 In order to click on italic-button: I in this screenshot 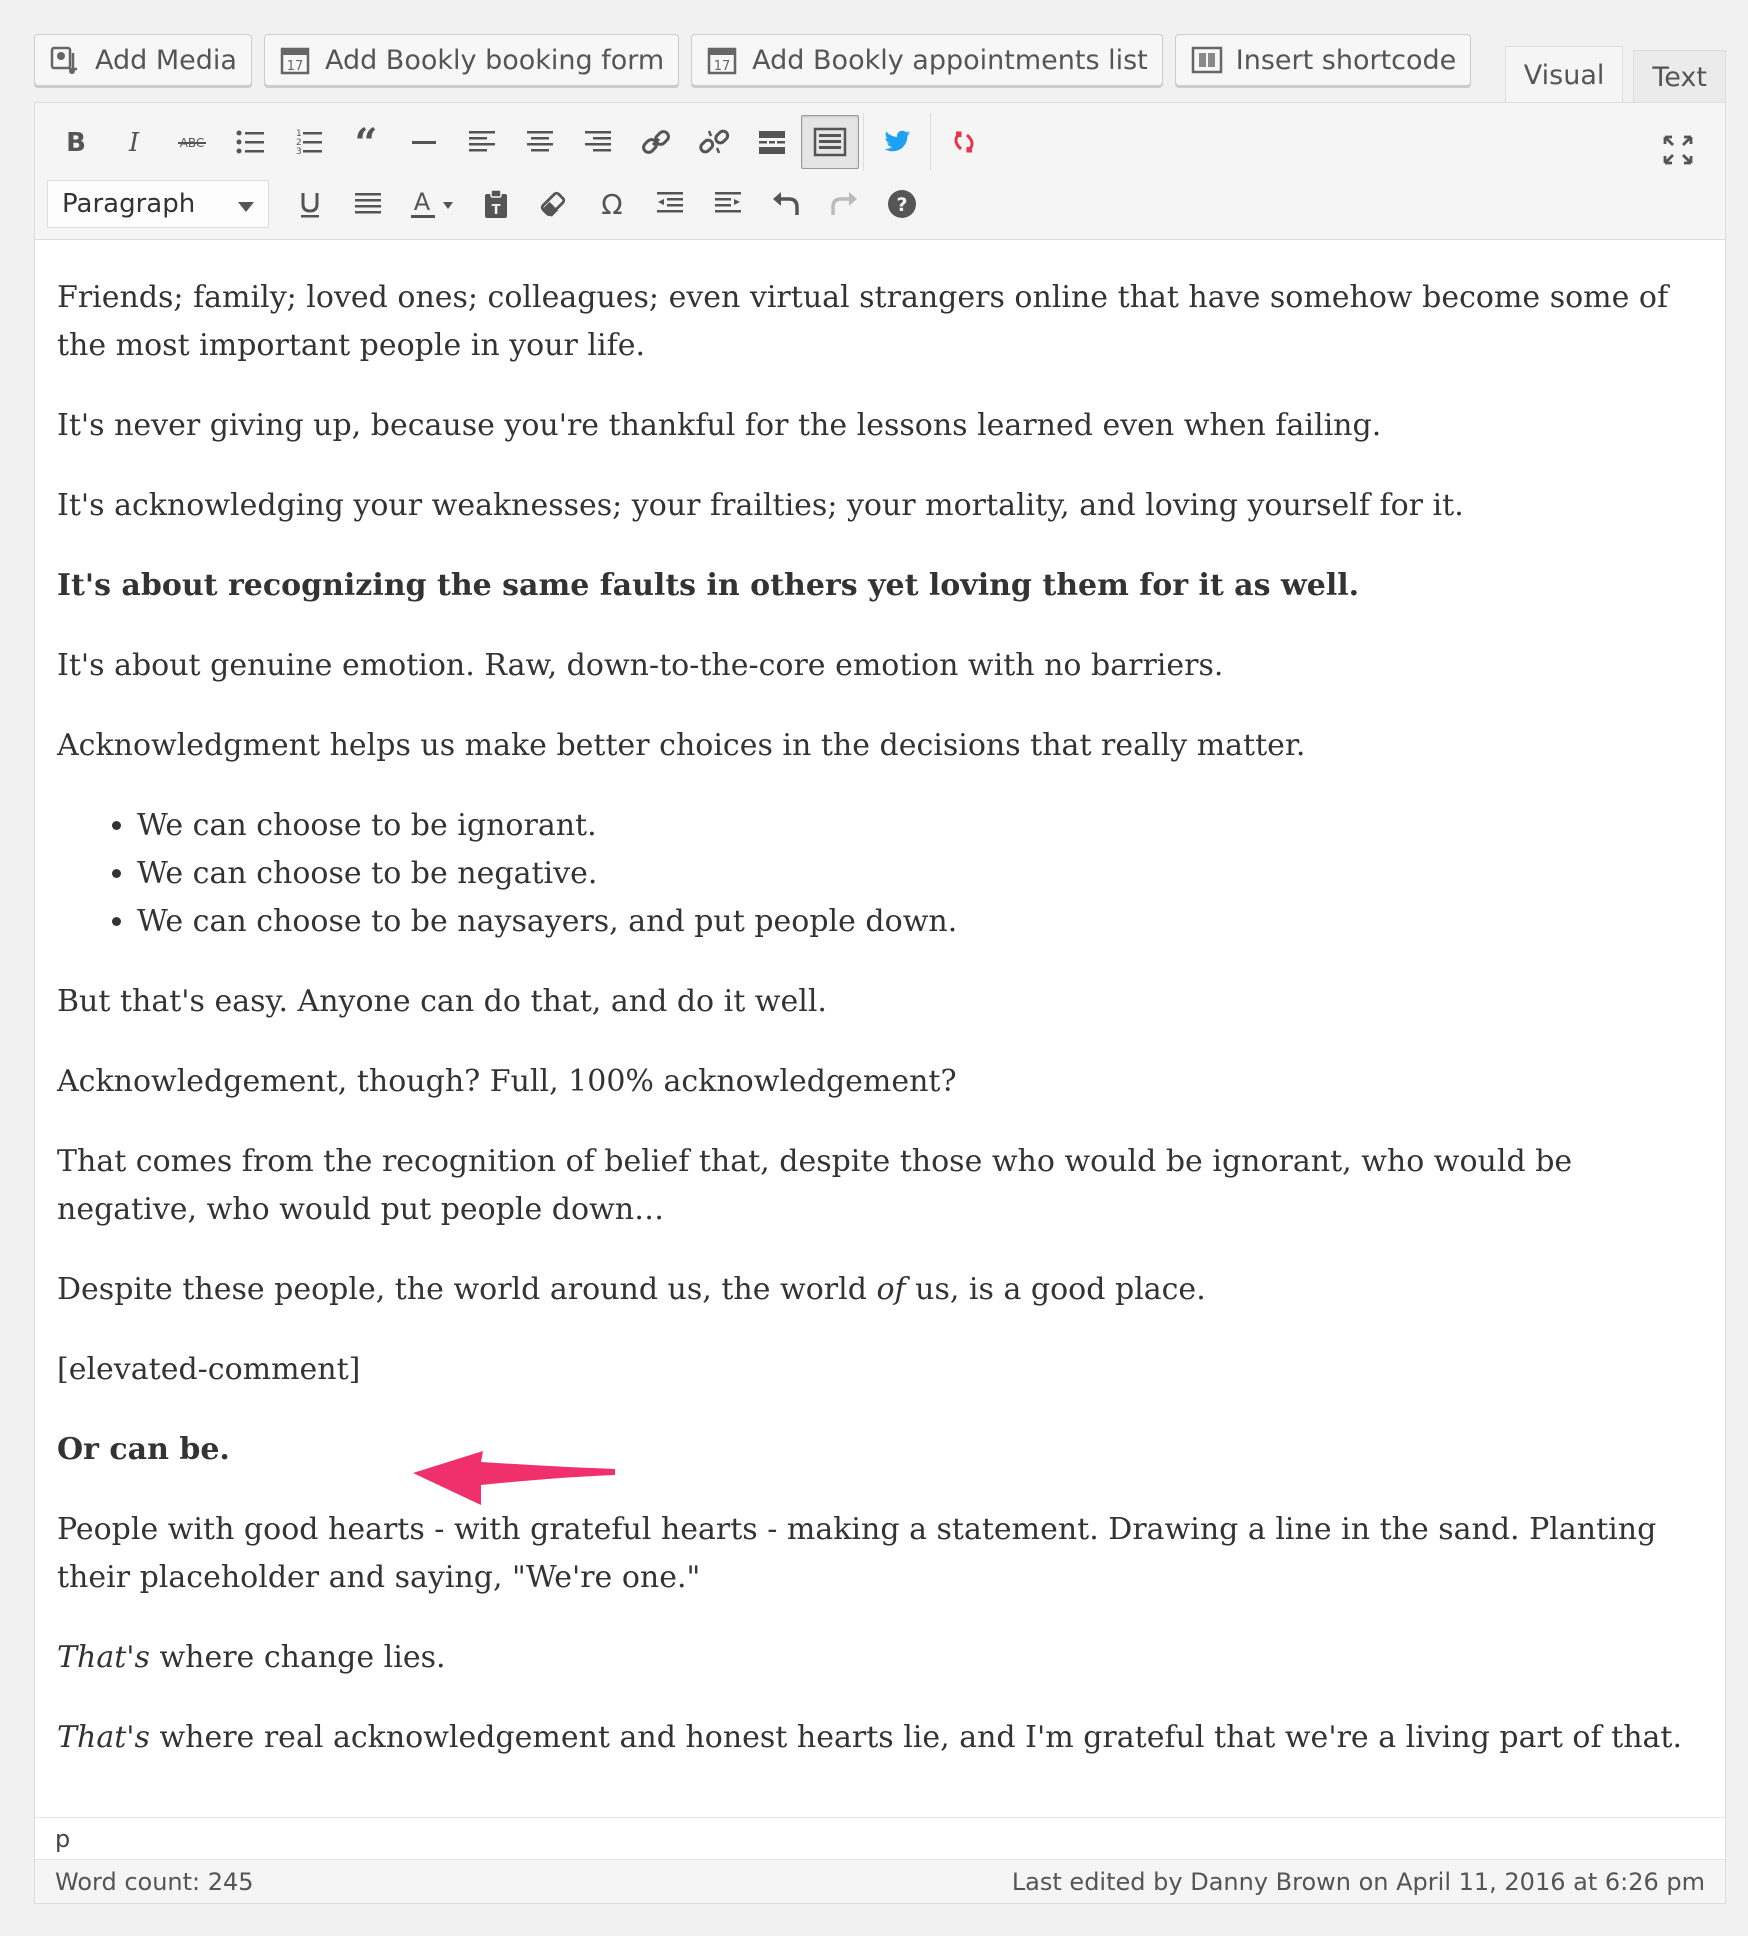, I will do `click(134, 142)`.